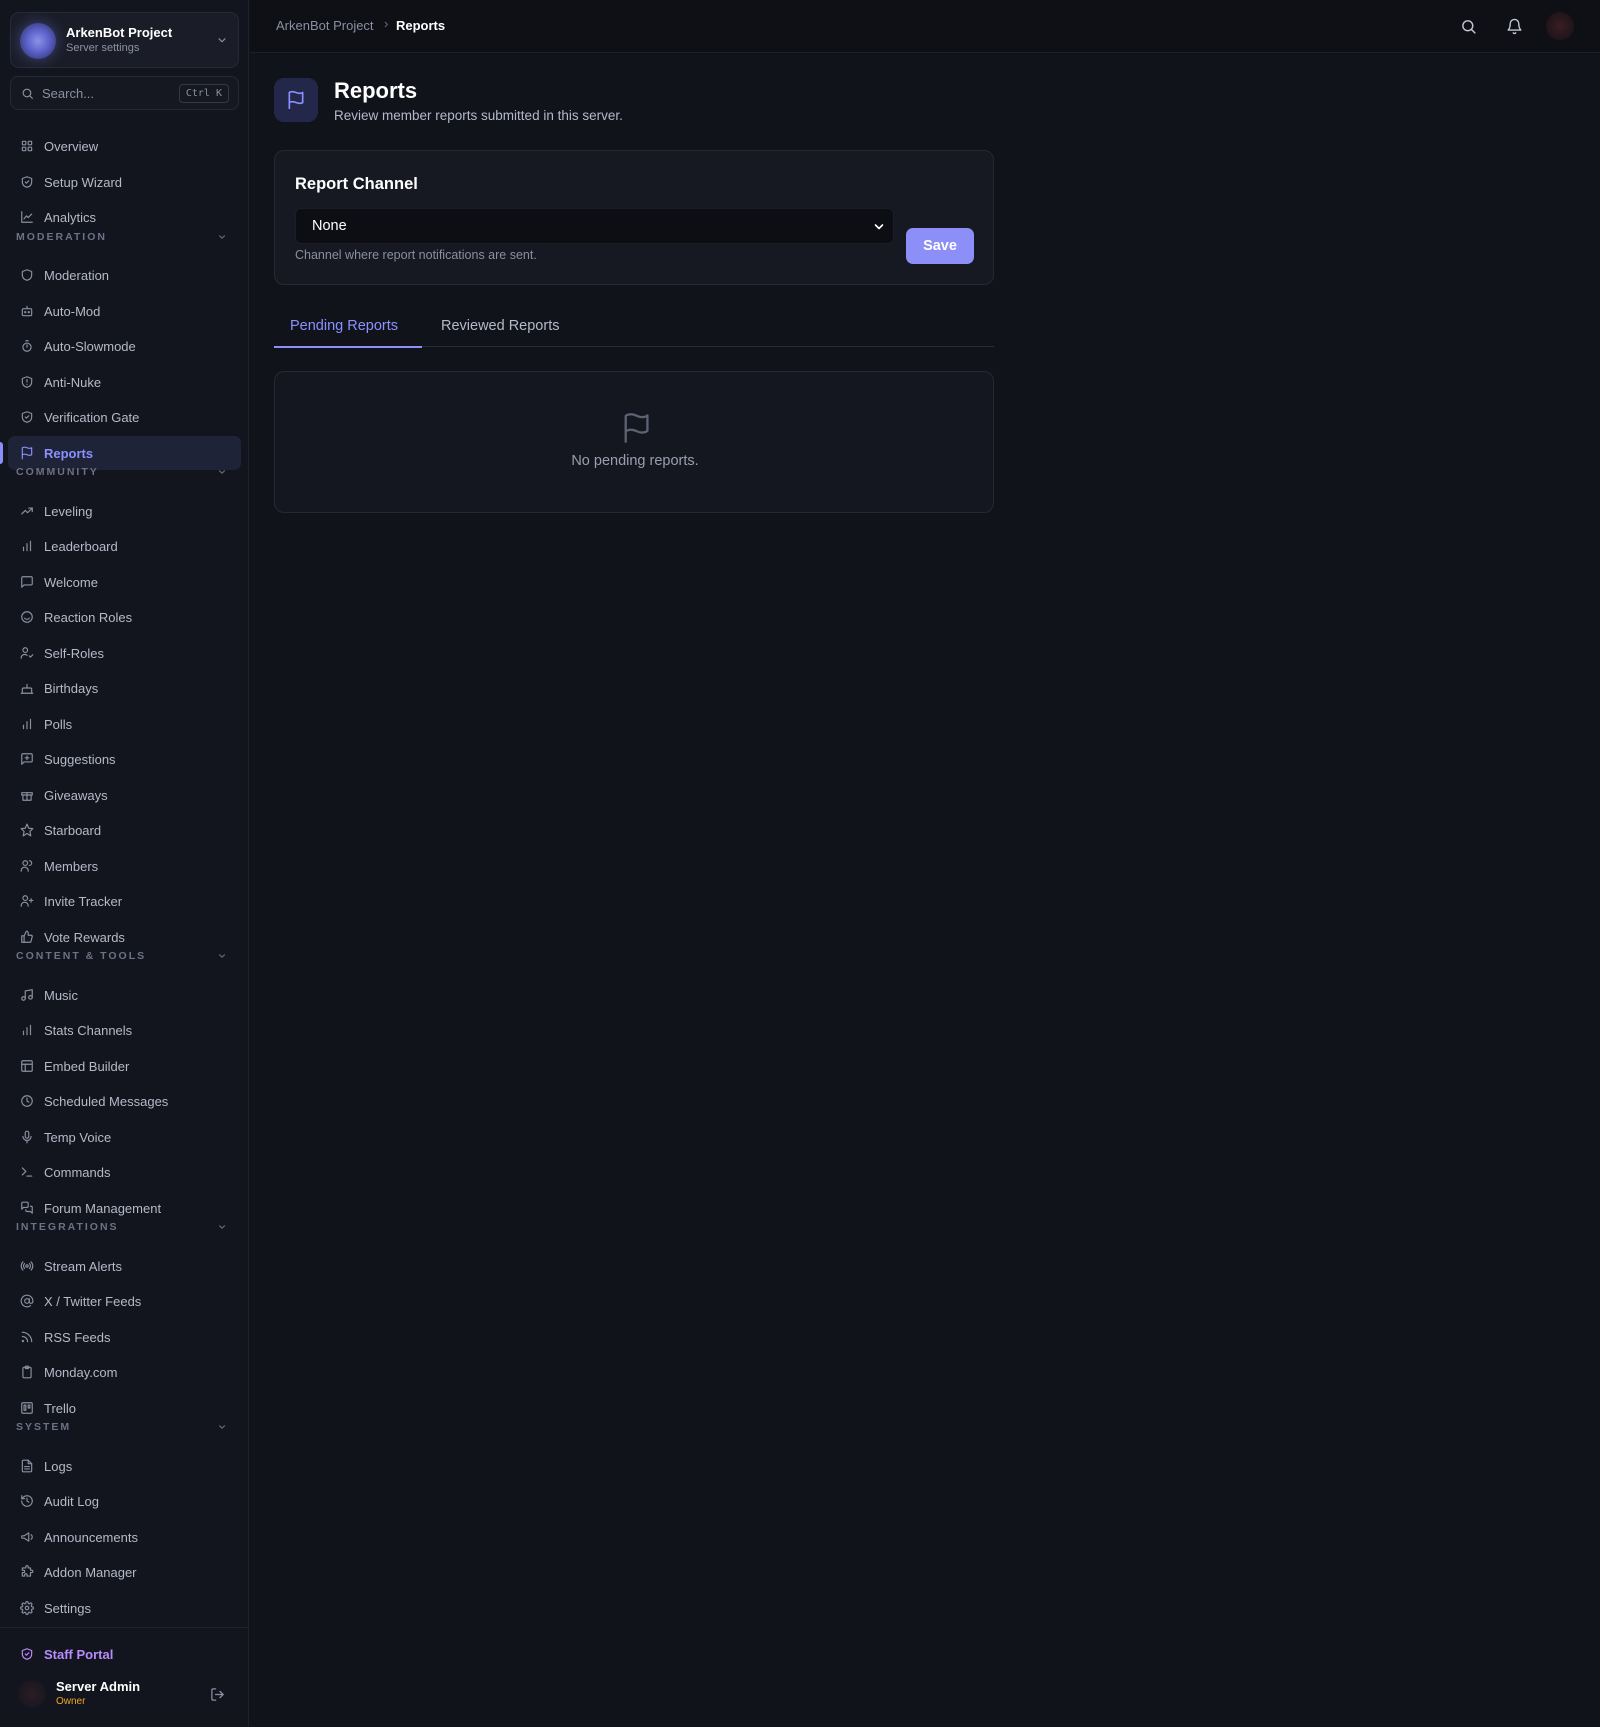  I want to click on section-header-integrations: INTEGRATIONS, so click(125, 1228).